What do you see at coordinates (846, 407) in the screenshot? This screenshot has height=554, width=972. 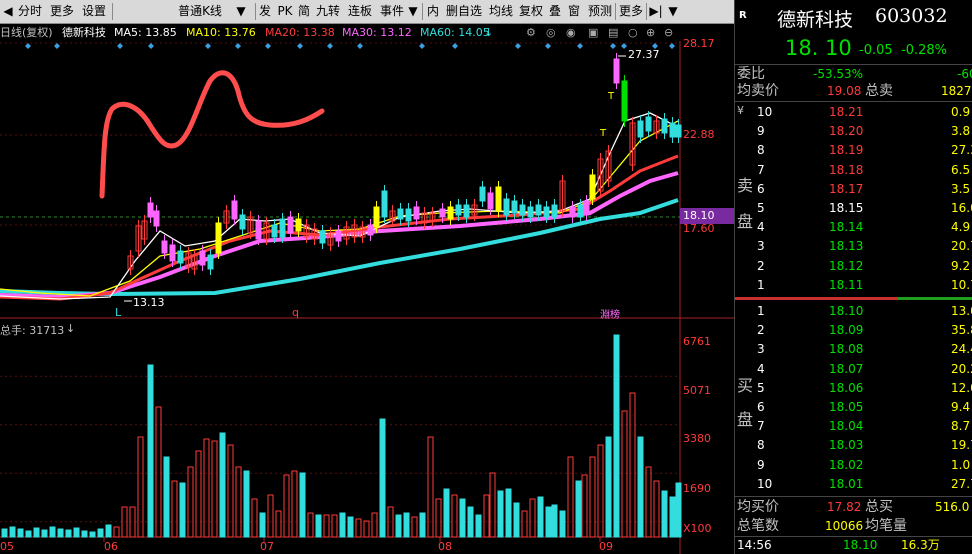 I see `book-price: 18.05` at bounding box center [846, 407].